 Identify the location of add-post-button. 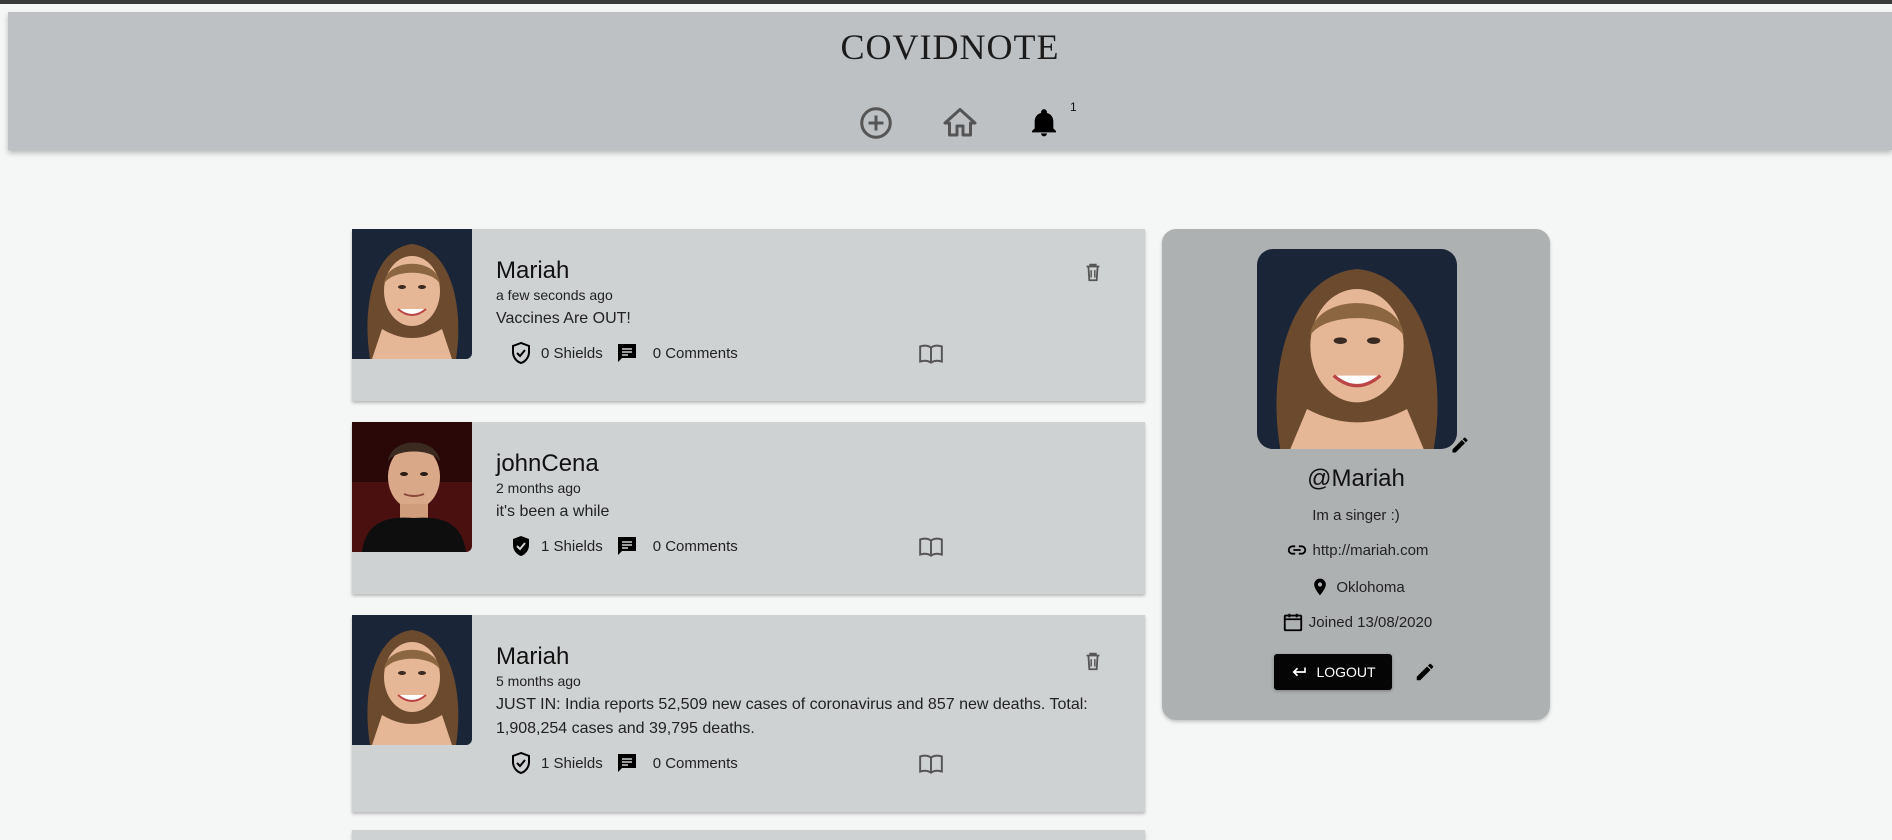
(876, 123).